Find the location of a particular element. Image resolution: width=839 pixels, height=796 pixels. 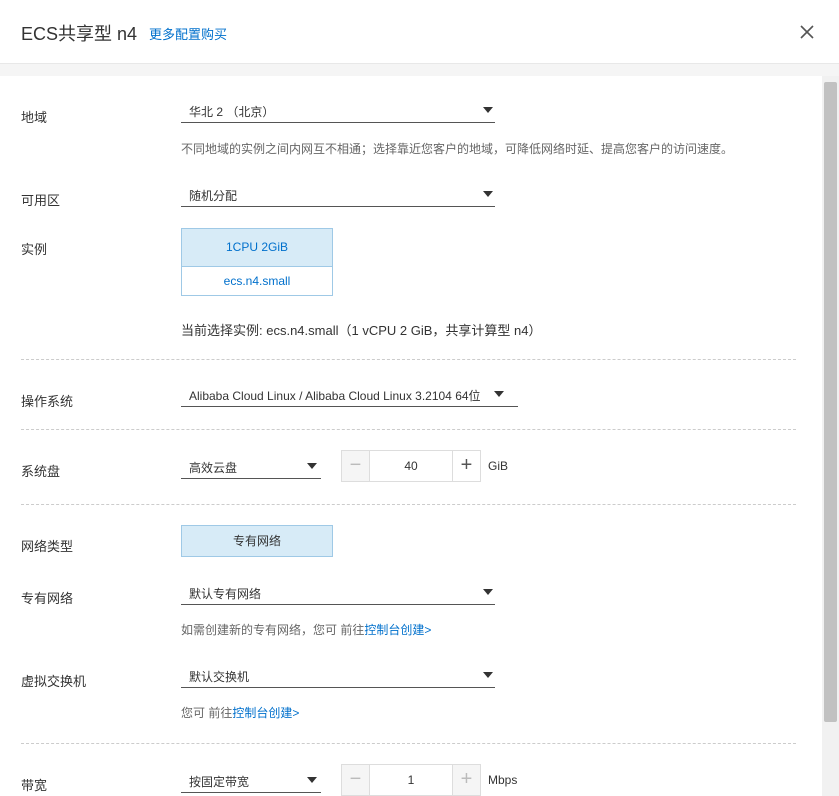

os-label: 操作系统 is located at coordinates (47, 401).